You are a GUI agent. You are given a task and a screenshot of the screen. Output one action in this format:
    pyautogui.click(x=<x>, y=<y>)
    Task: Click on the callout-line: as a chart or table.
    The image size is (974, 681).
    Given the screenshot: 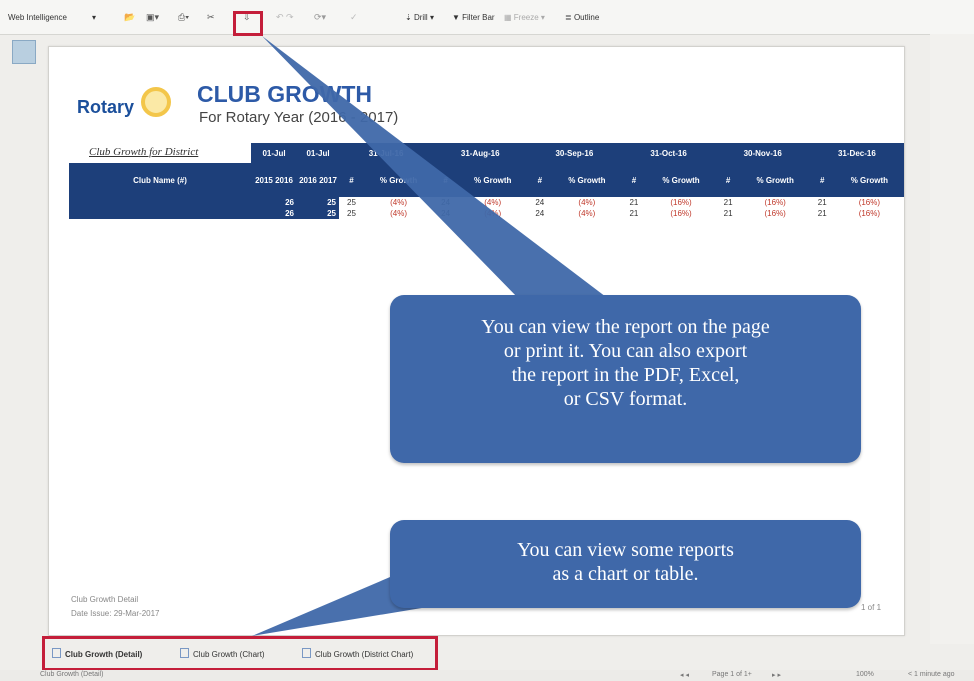 What is the action you would take?
    pyautogui.click(x=625, y=574)
    